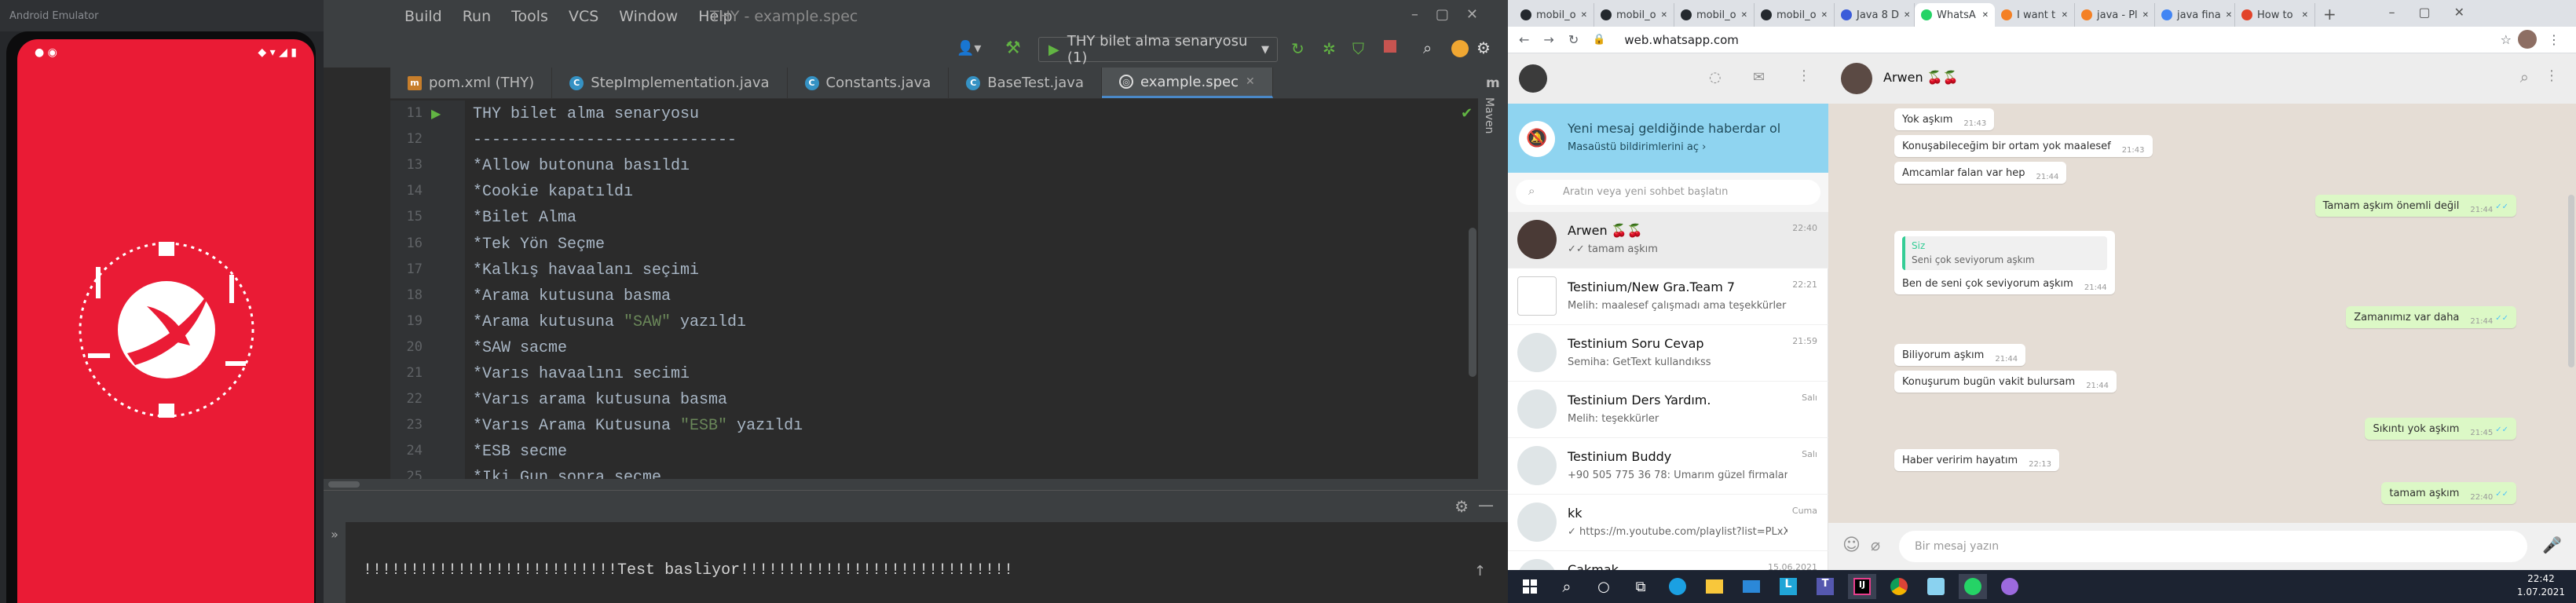 This screenshot has height=603, width=2576. Describe the element at coordinates (477, 16) in the screenshot. I see `menu-run: Run` at that location.